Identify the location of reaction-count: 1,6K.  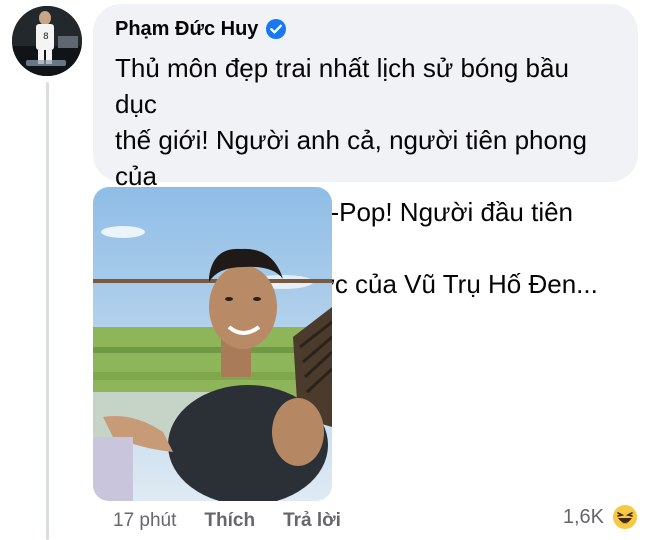
(583, 516).